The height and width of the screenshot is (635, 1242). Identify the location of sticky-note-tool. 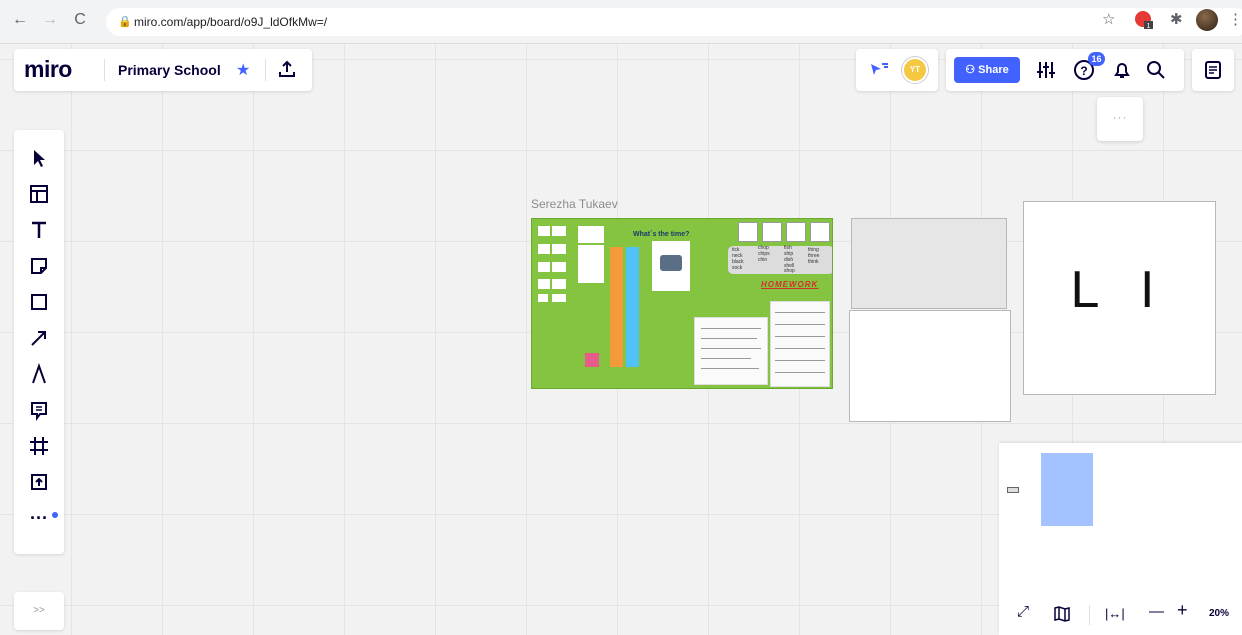
(39, 266).